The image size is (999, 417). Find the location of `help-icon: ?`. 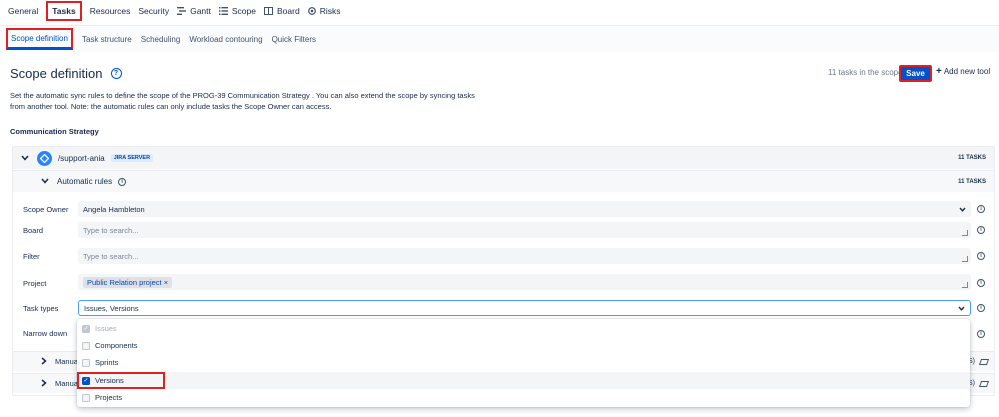

help-icon: ? is located at coordinates (116, 73).